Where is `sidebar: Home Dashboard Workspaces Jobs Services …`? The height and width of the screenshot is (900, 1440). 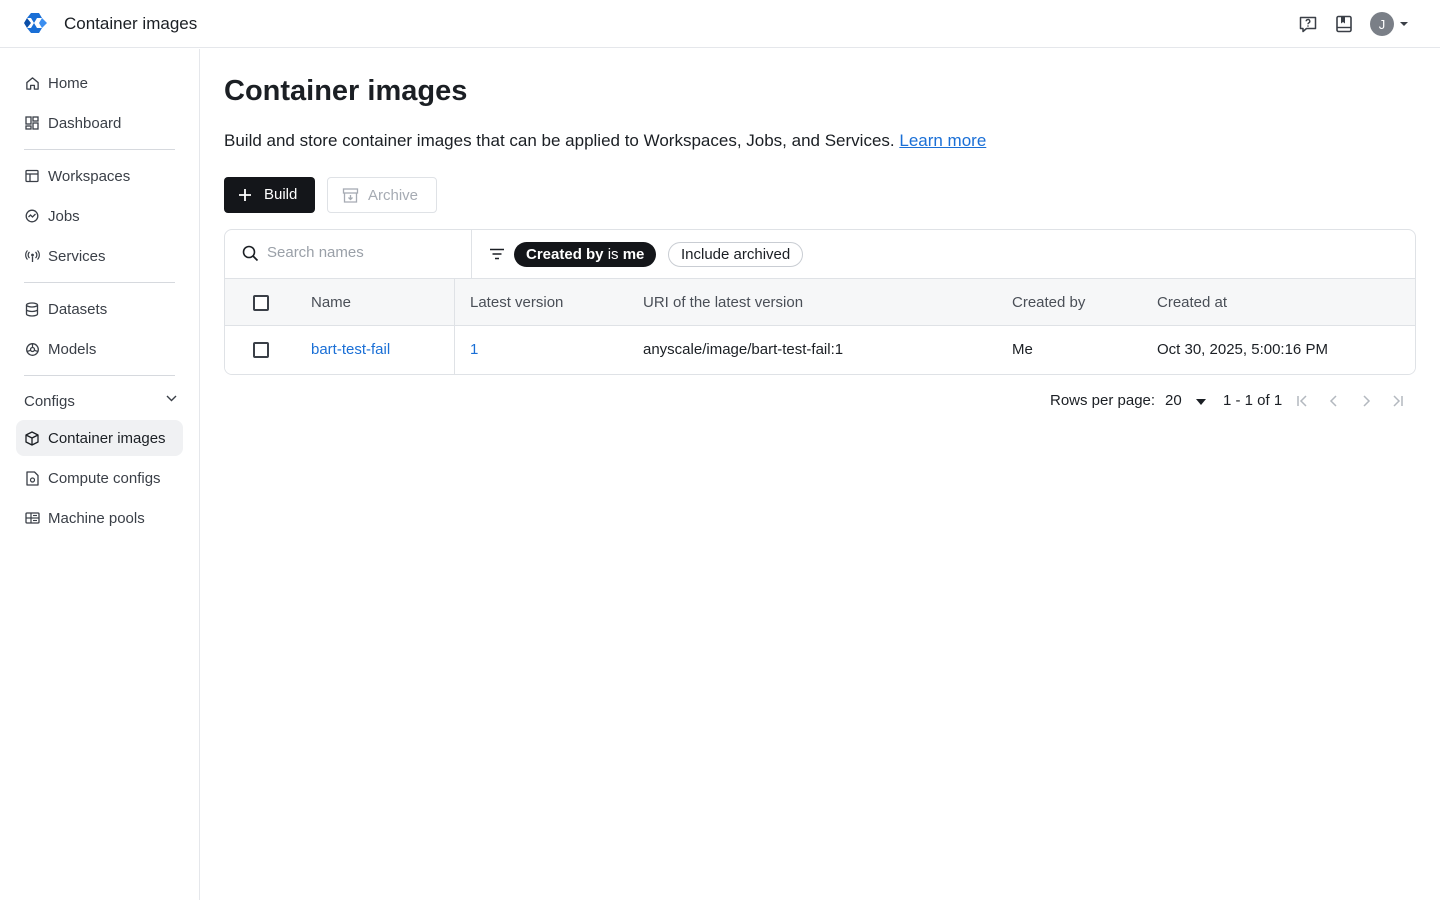
sidebar: Home Dashboard Workspaces Jobs Services … is located at coordinates (100, 474).